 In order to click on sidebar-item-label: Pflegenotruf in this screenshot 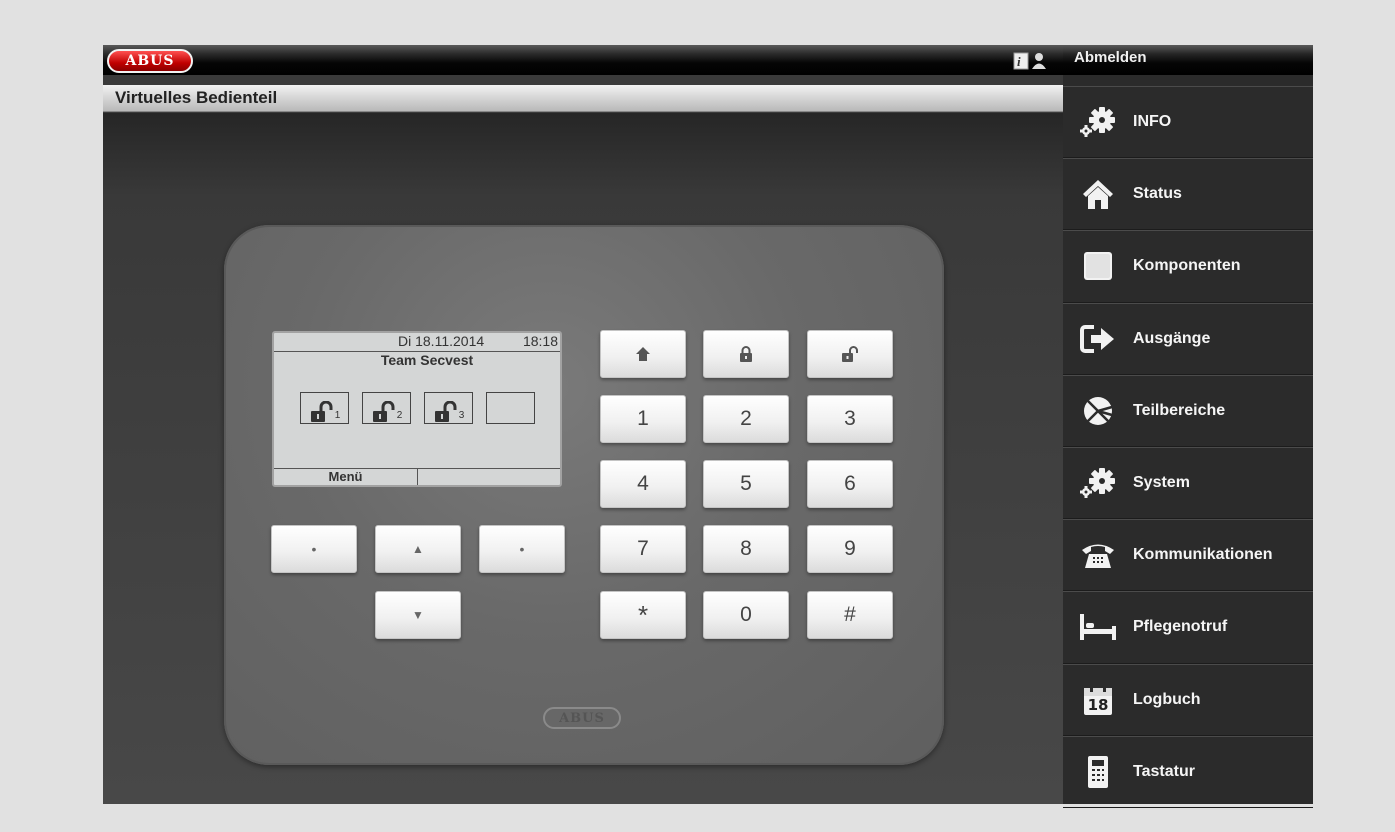, I will do `click(1180, 627)`.